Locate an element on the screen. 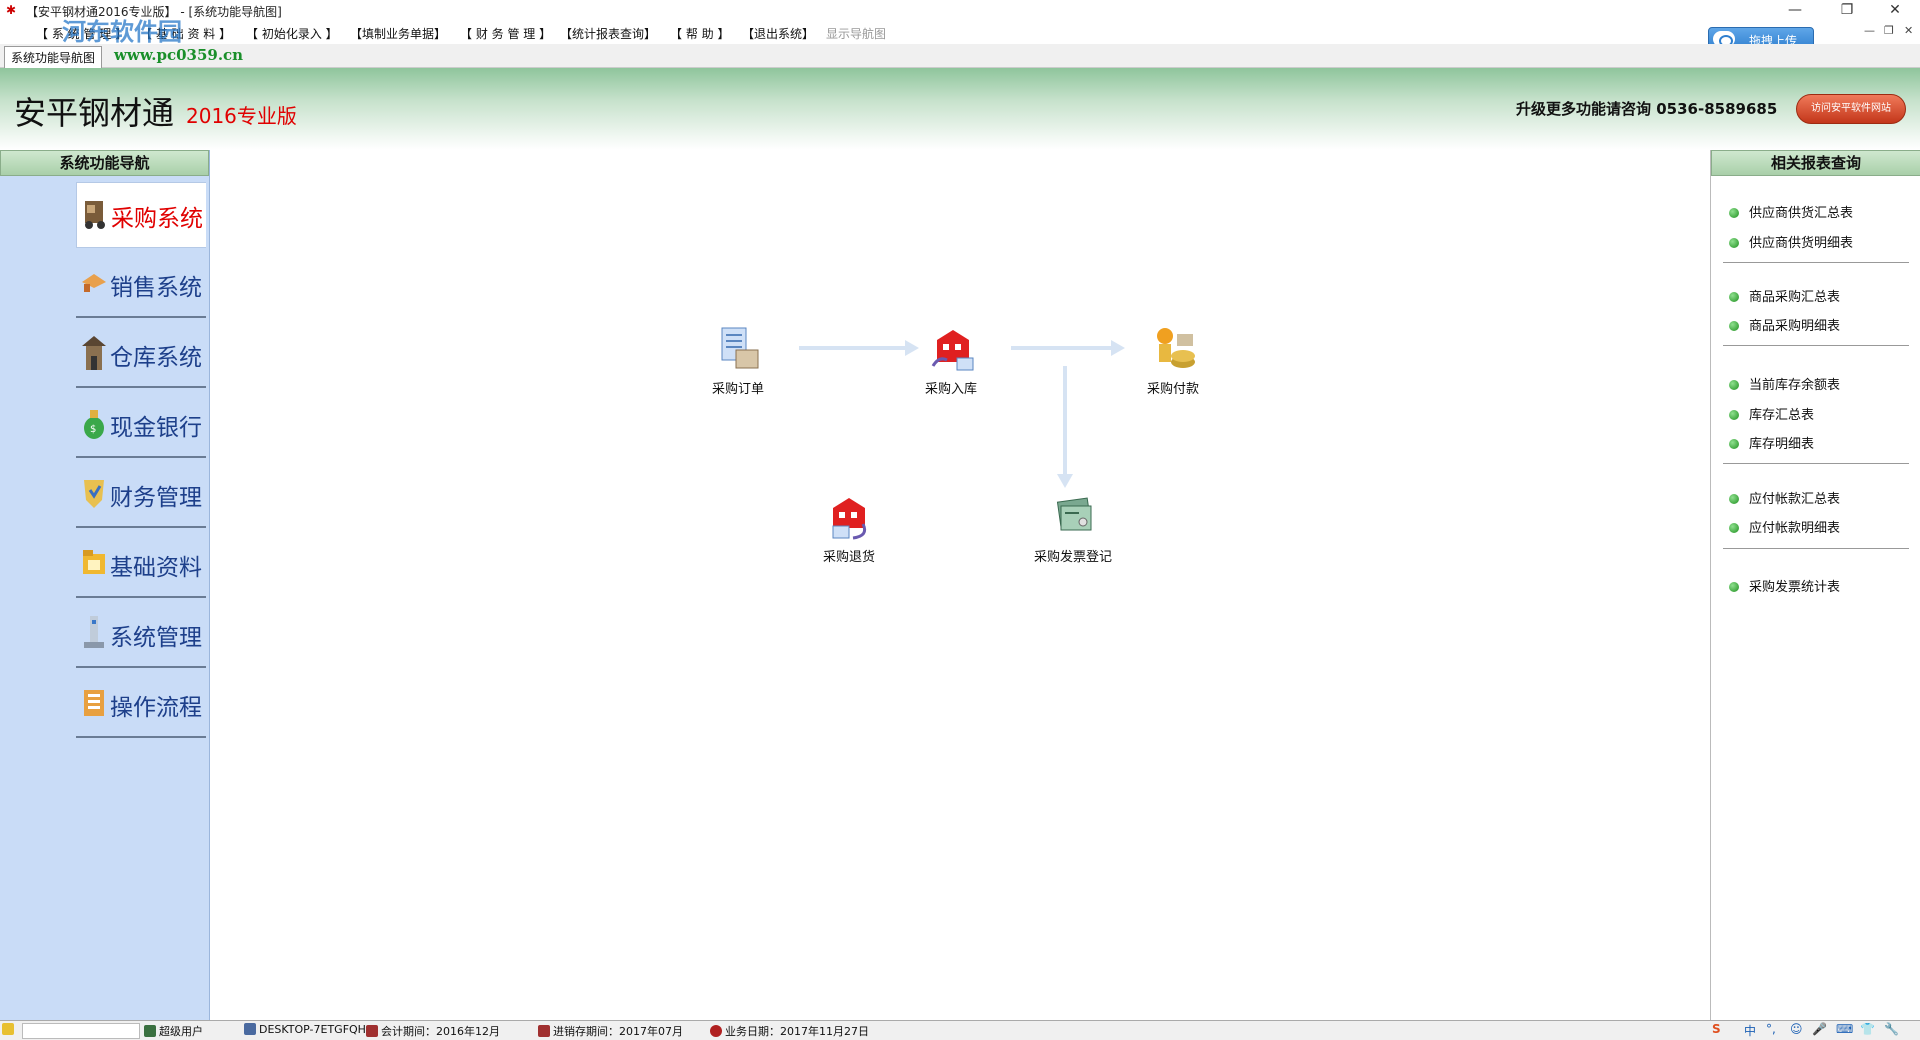 This screenshot has height=1040, width=1920. report-link-supplier-detail: 供应商供货明细表 is located at coordinates (1791, 241).